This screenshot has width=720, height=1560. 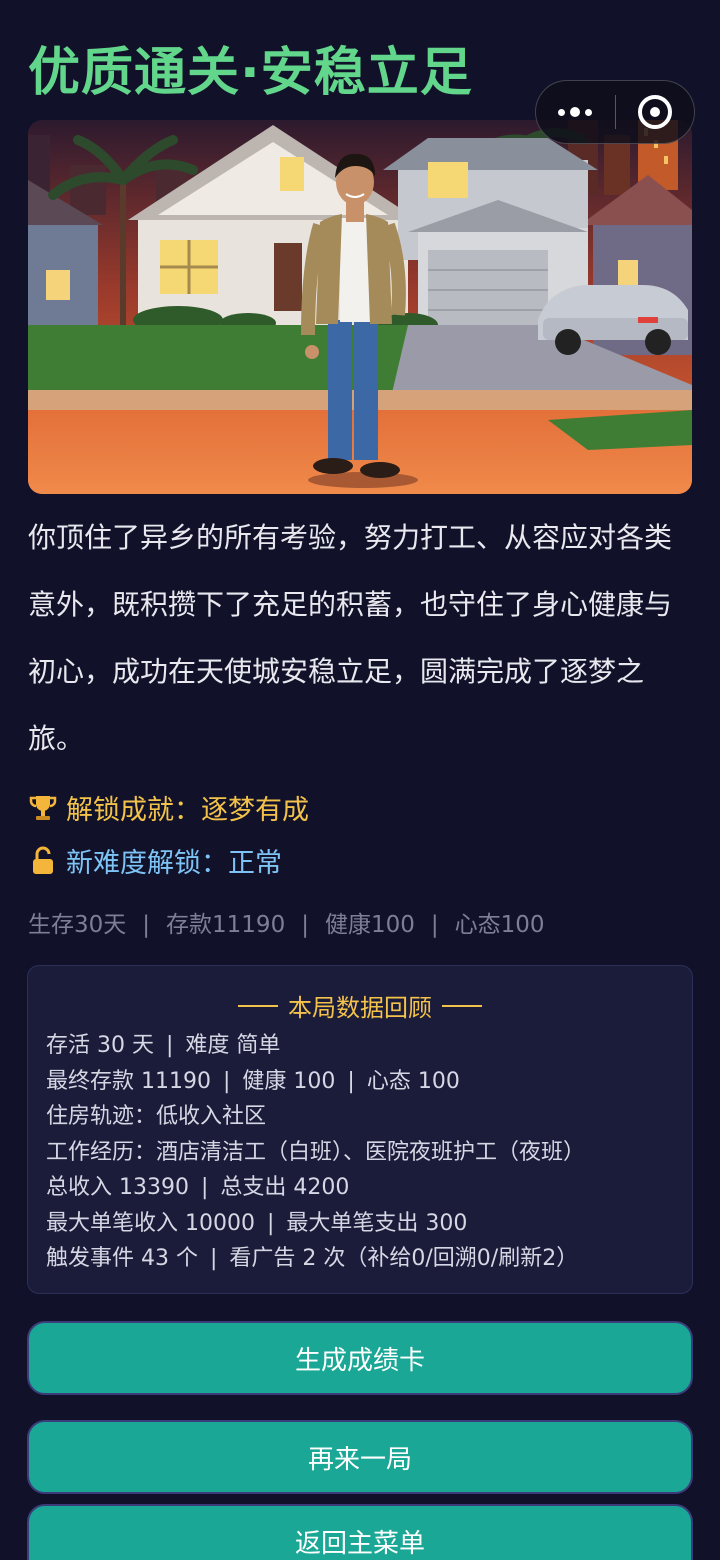 What do you see at coordinates (462, 1005) in the screenshot?
I see `heading-rule-right` at bounding box center [462, 1005].